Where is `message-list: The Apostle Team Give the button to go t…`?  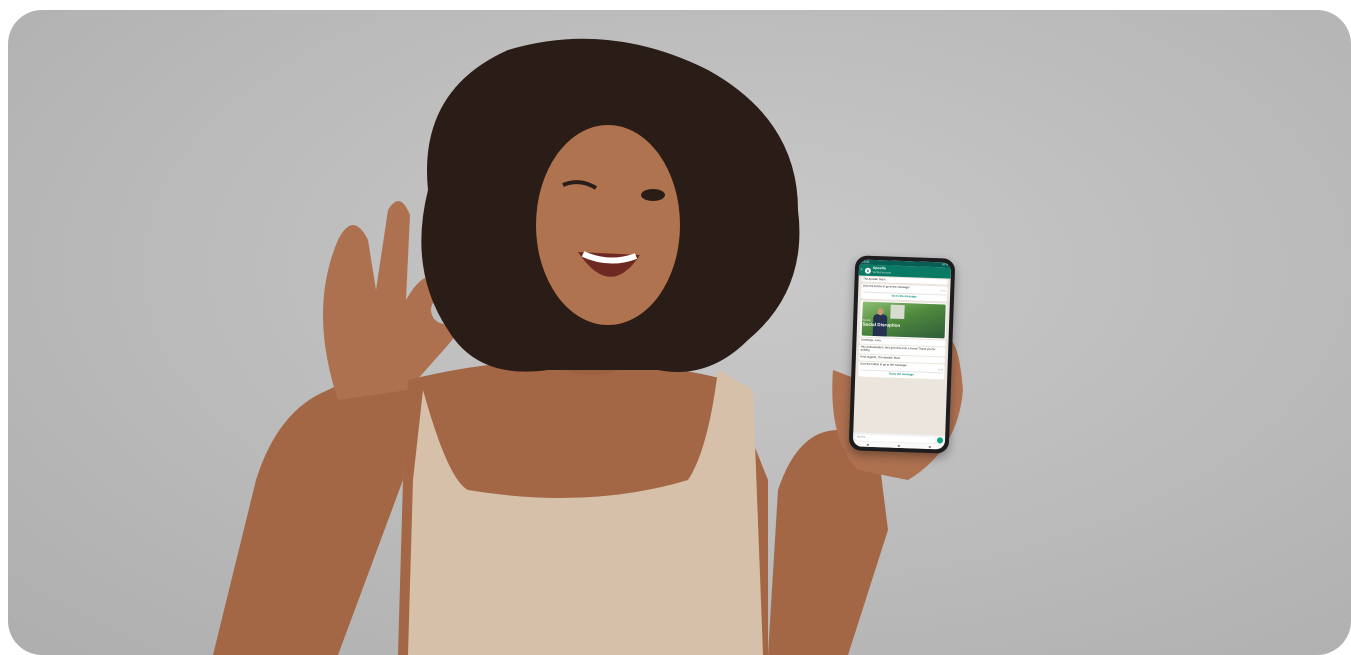
message-list: The Apostle Team Give the button to go t… is located at coordinates (901, 355).